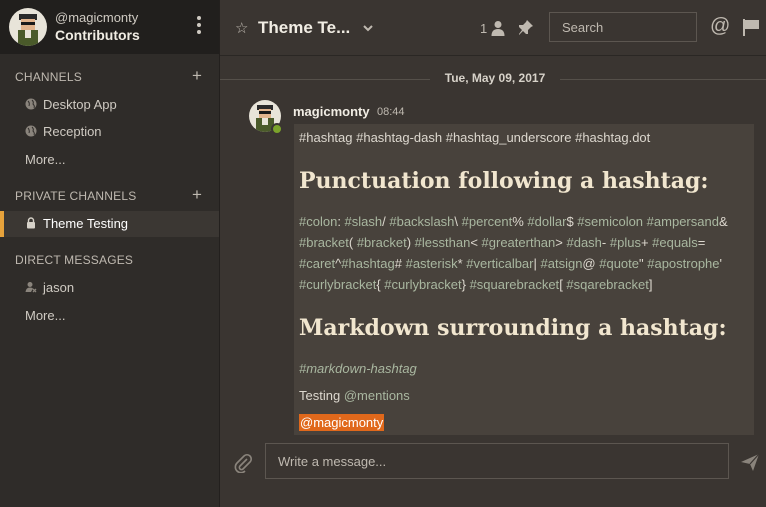 The height and width of the screenshot is (507, 766). I want to click on active-indicator, so click(2, 224).